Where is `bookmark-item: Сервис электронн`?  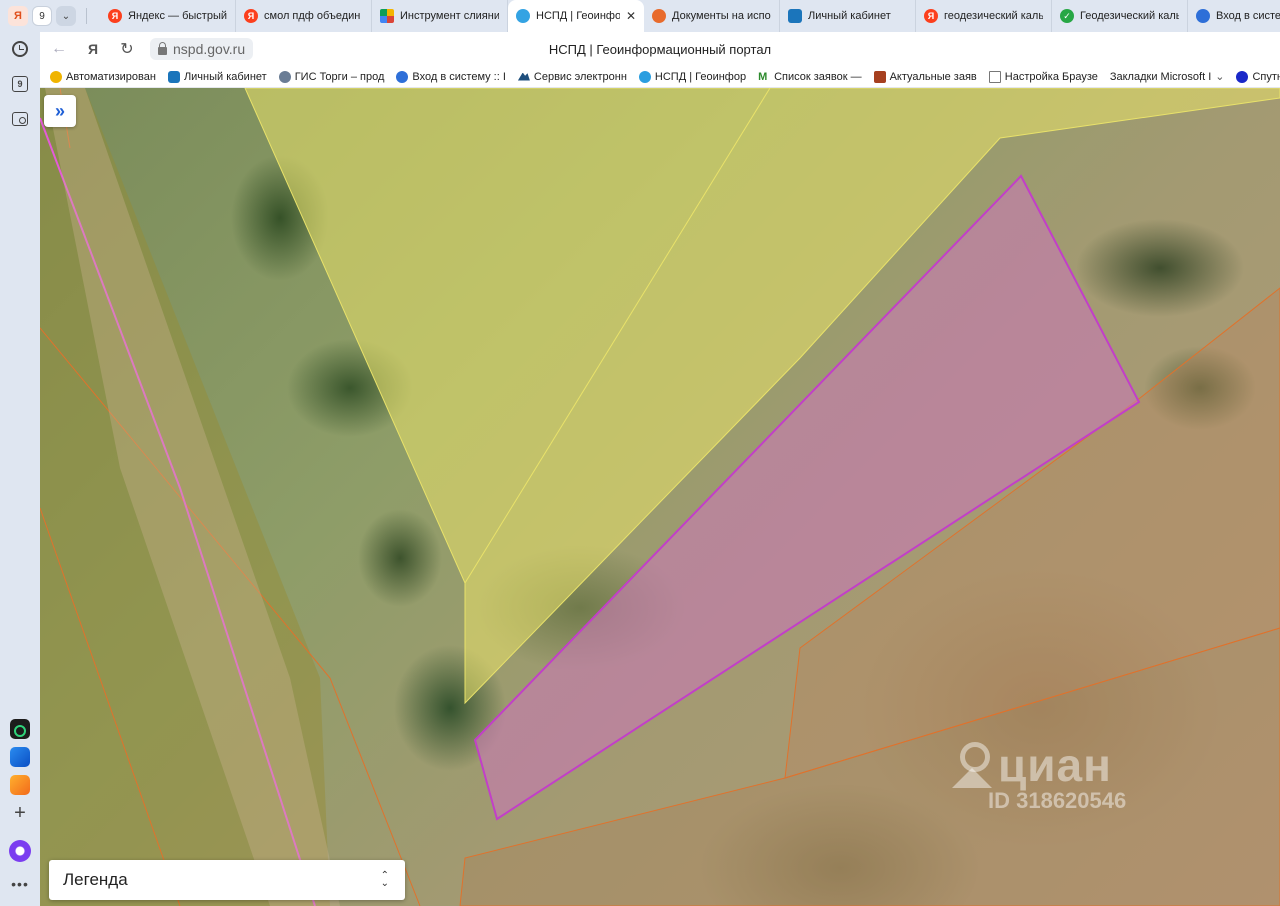 bookmark-item: Сервис электронн is located at coordinates (572, 76).